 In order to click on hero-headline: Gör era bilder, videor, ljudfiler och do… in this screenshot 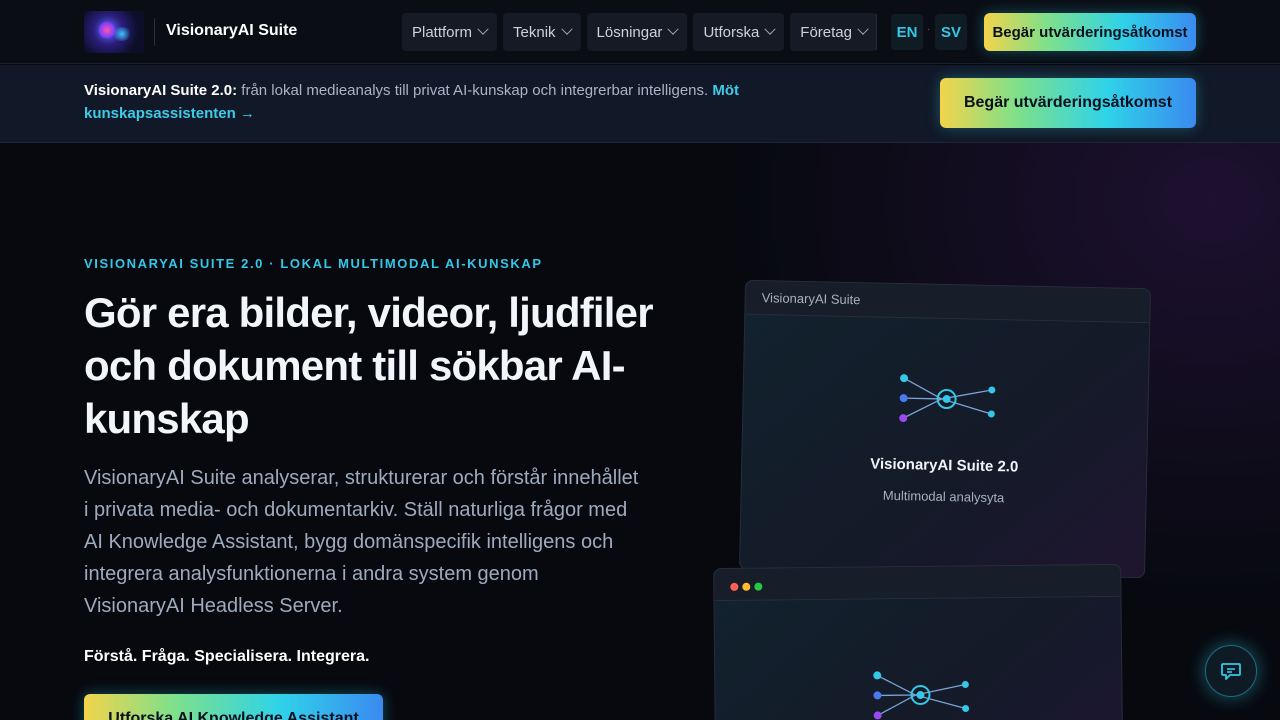, I will do `click(369, 365)`.